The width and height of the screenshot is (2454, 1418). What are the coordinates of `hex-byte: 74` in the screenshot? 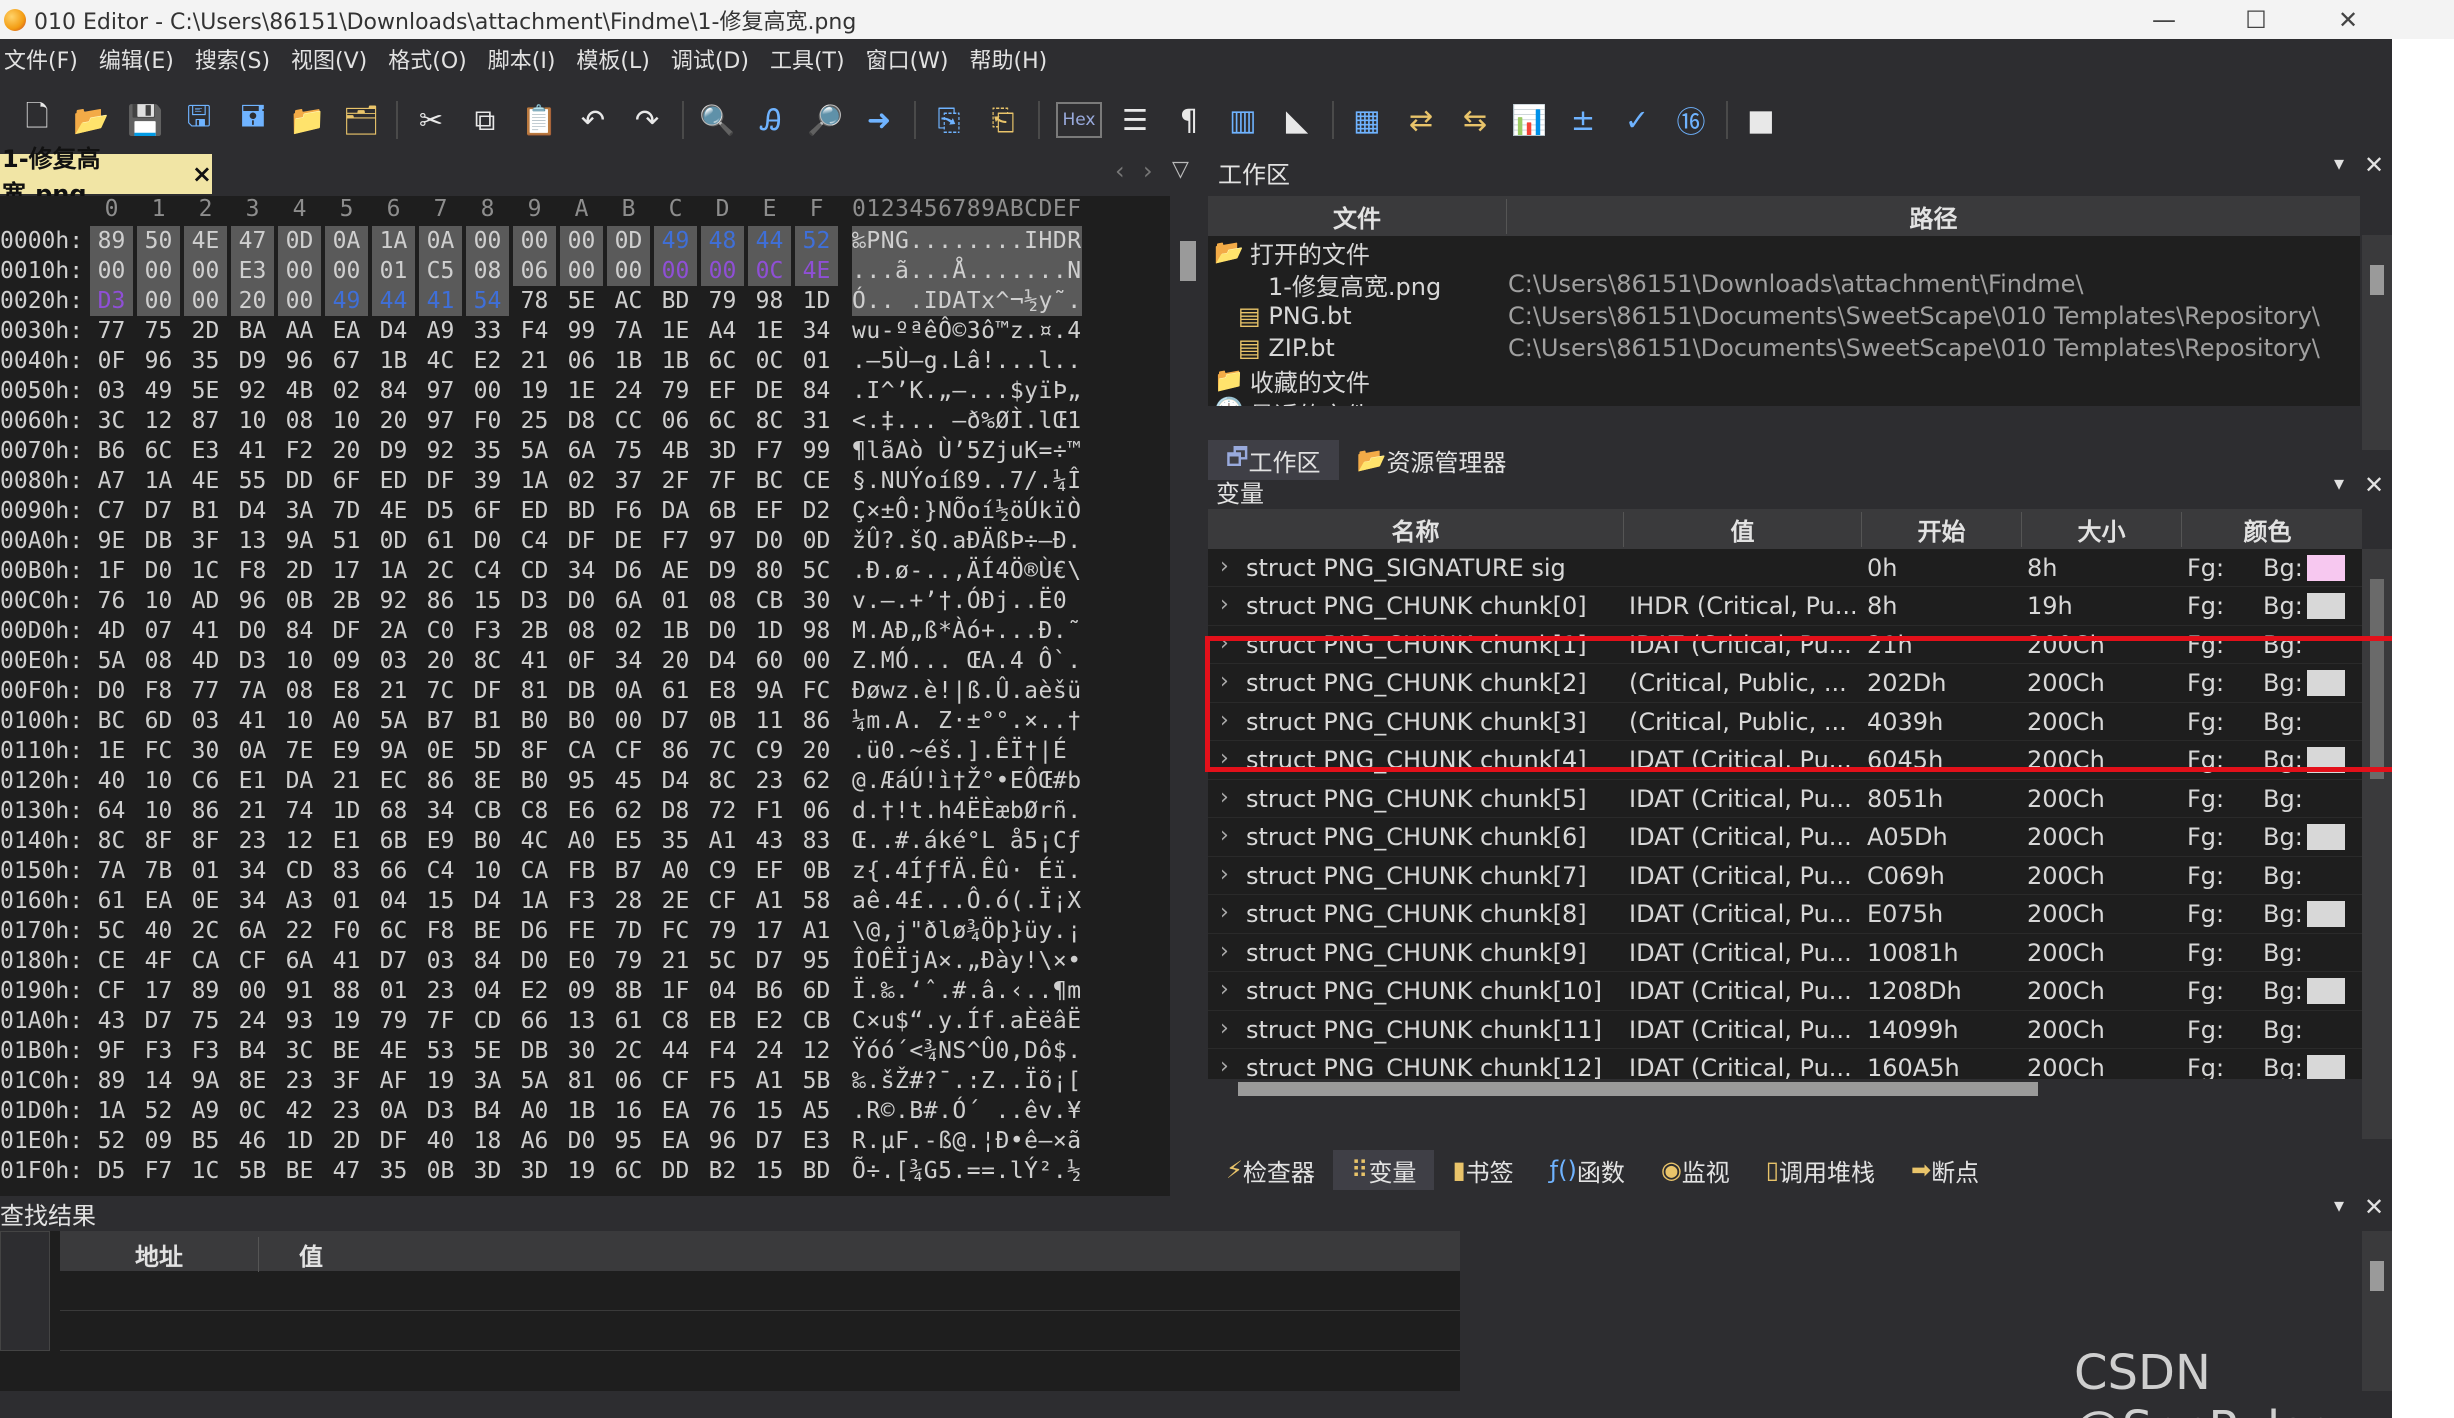 It's located at (299, 811).